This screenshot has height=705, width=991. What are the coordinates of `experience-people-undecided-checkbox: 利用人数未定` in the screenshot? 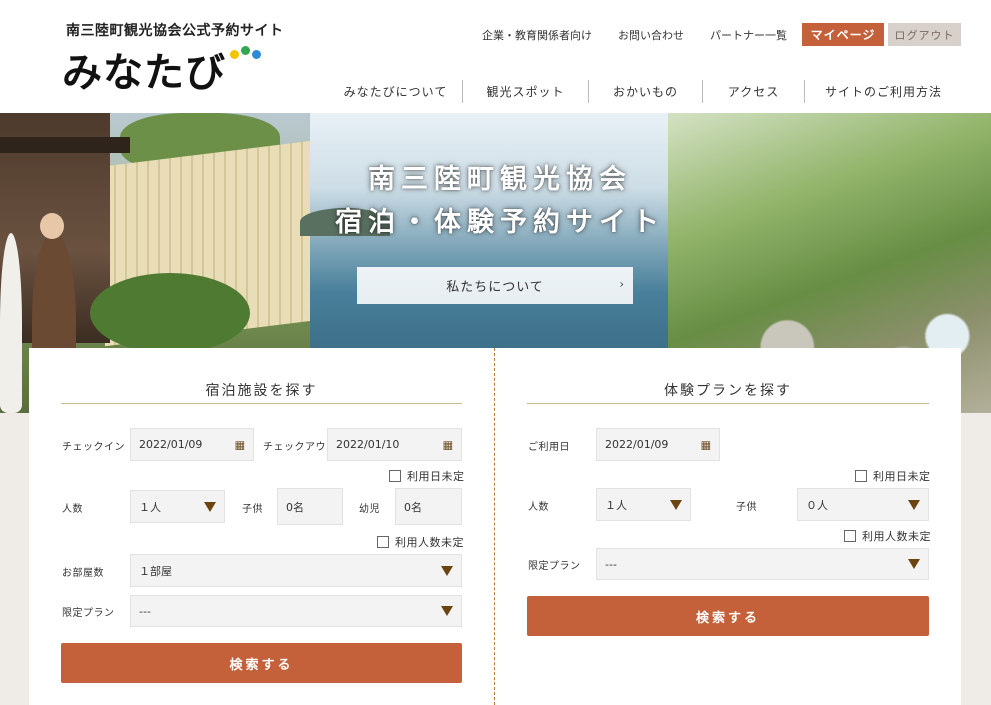 It's located at (887, 536).